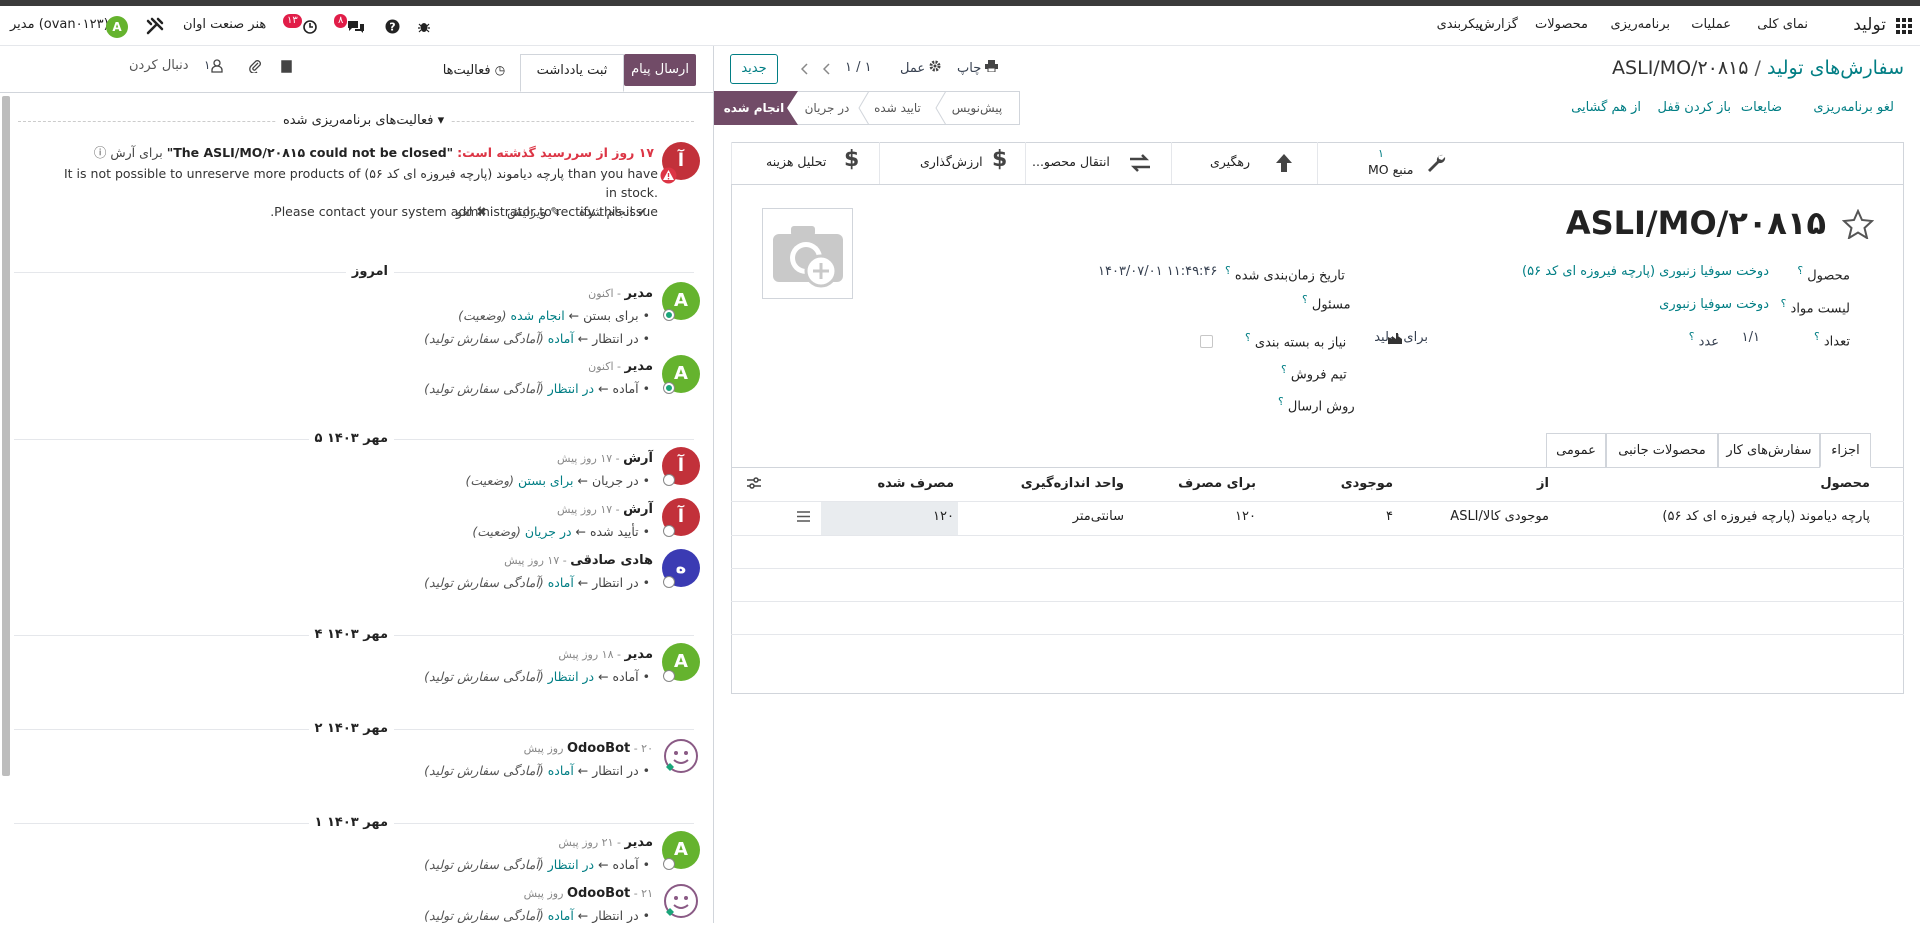 The height and width of the screenshot is (934, 1920). I want to click on menu-planning: برنامه‌ریزی, so click(1640, 24).